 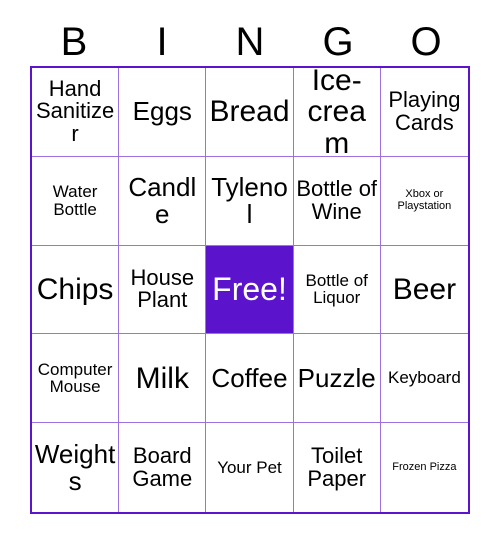 I want to click on bingo-cell-label: Coffee, so click(x=249, y=377).